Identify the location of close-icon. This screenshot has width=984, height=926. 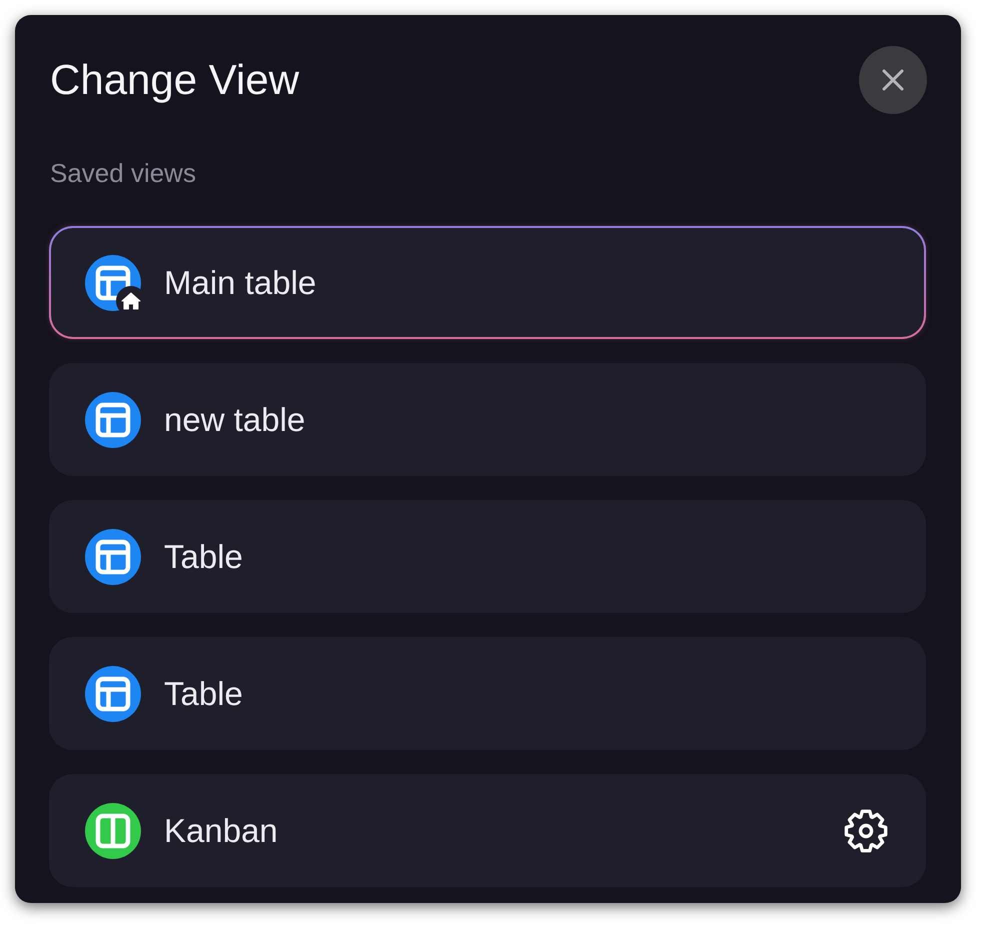
(893, 80).